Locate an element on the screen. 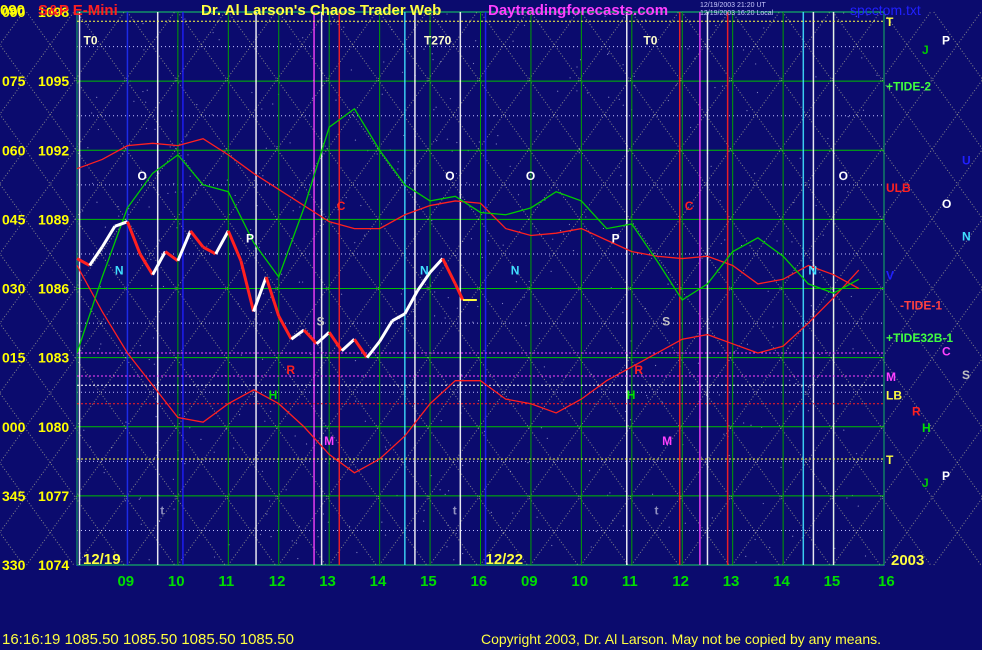 Image resolution: width=982 pixels, height=650 pixels. x-axis-tick-label: 10 is located at coordinates (176, 581).